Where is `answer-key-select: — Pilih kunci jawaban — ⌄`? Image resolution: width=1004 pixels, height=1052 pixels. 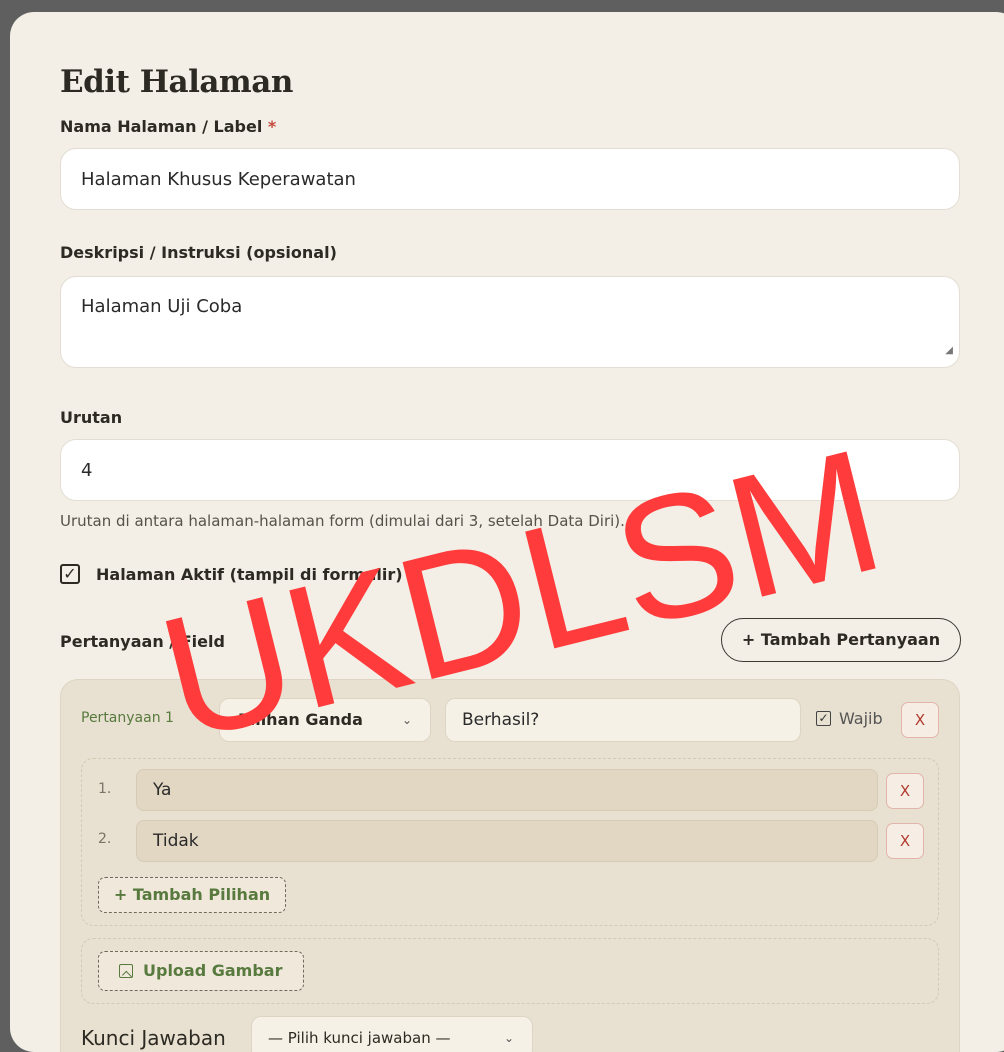
answer-key-select: — Pilih kunci jawaban — ⌄ is located at coordinates (392, 1034).